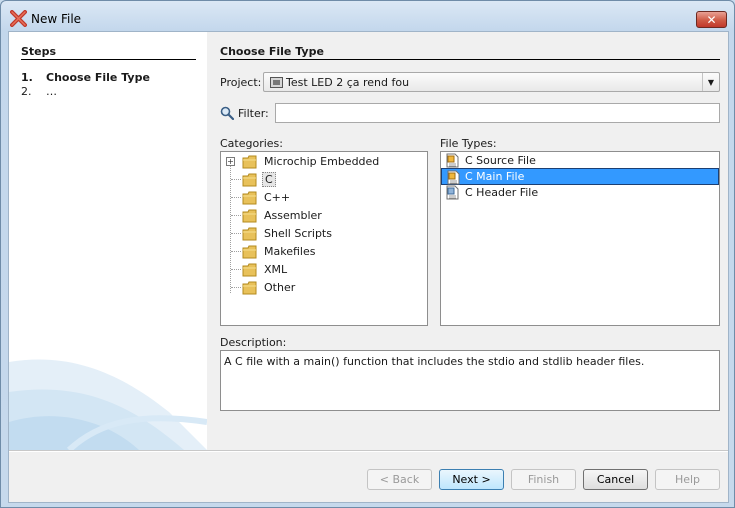 The width and height of the screenshot is (735, 508). Describe the element at coordinates (27, 77) in the screenshot. I see `step-number: 1.` at that location.